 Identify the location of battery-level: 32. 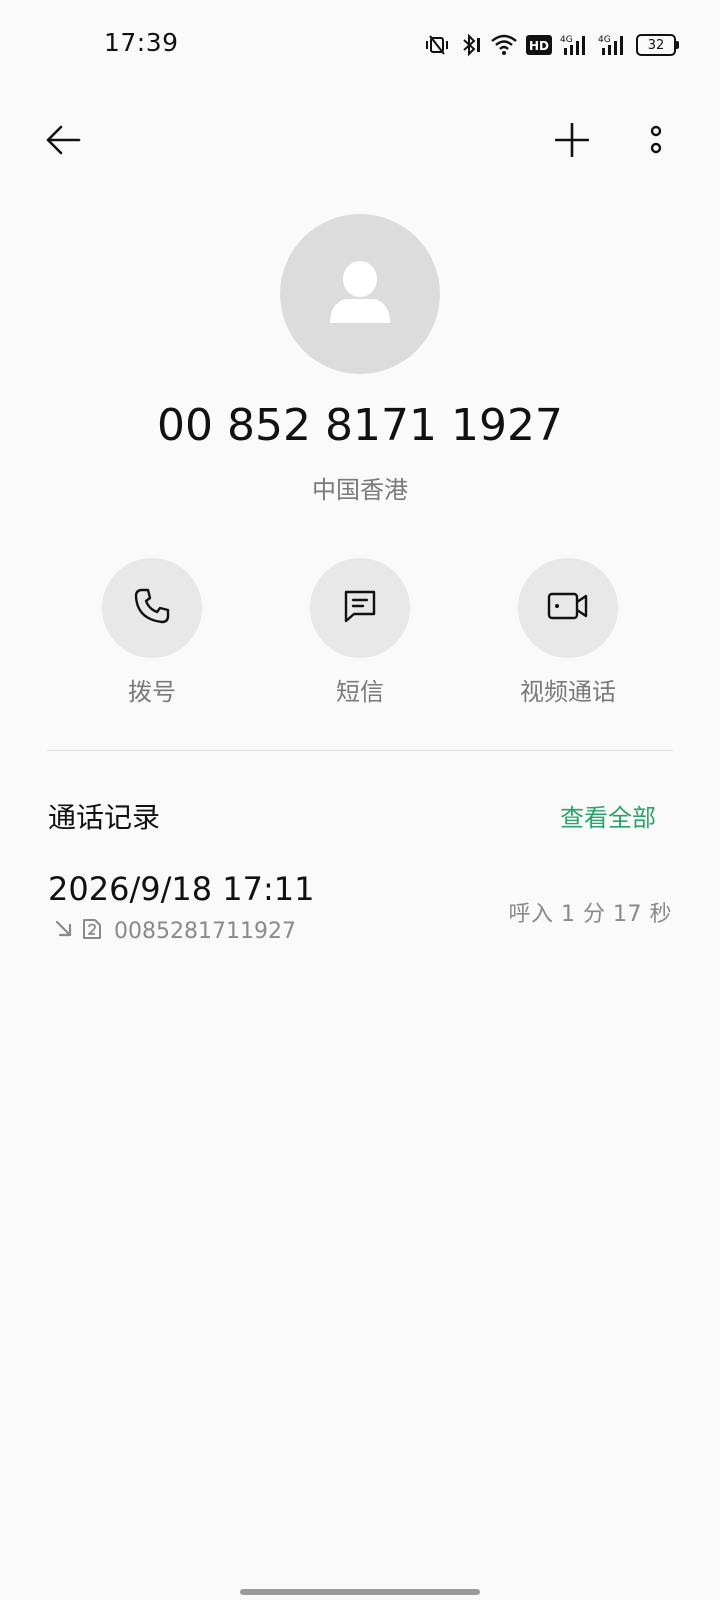
(656, 45).